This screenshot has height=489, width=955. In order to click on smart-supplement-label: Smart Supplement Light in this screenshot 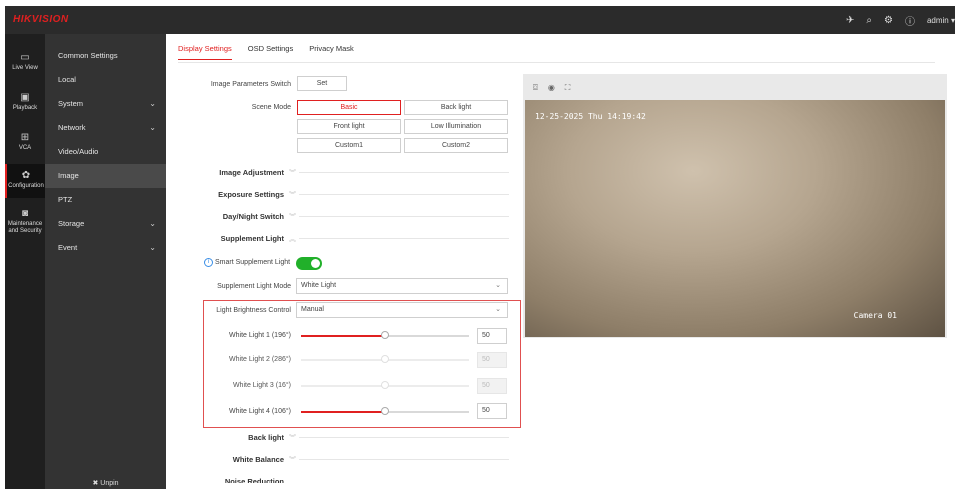, I will do `click(253, 262)`.